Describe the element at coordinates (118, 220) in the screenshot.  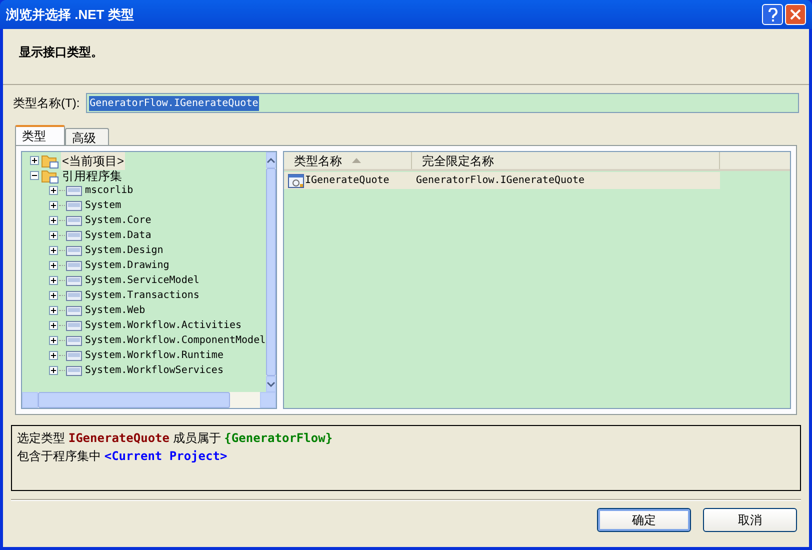
I see `tree-item: System.Core` at that location.